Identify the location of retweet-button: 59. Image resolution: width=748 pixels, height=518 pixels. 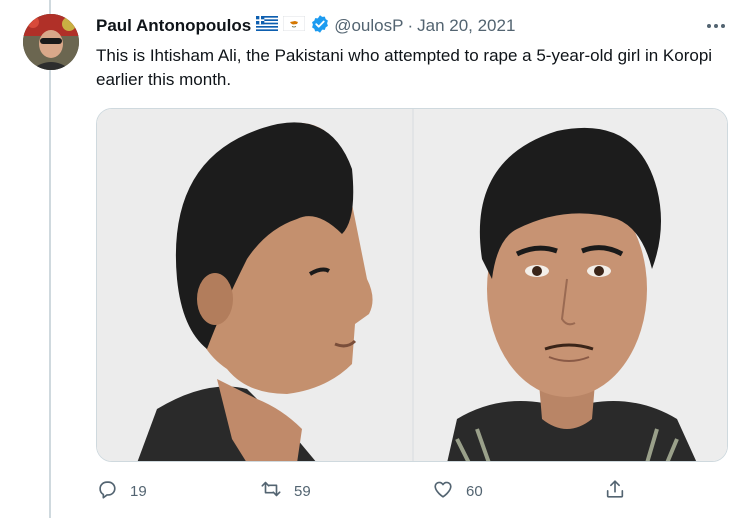
(285, 491).